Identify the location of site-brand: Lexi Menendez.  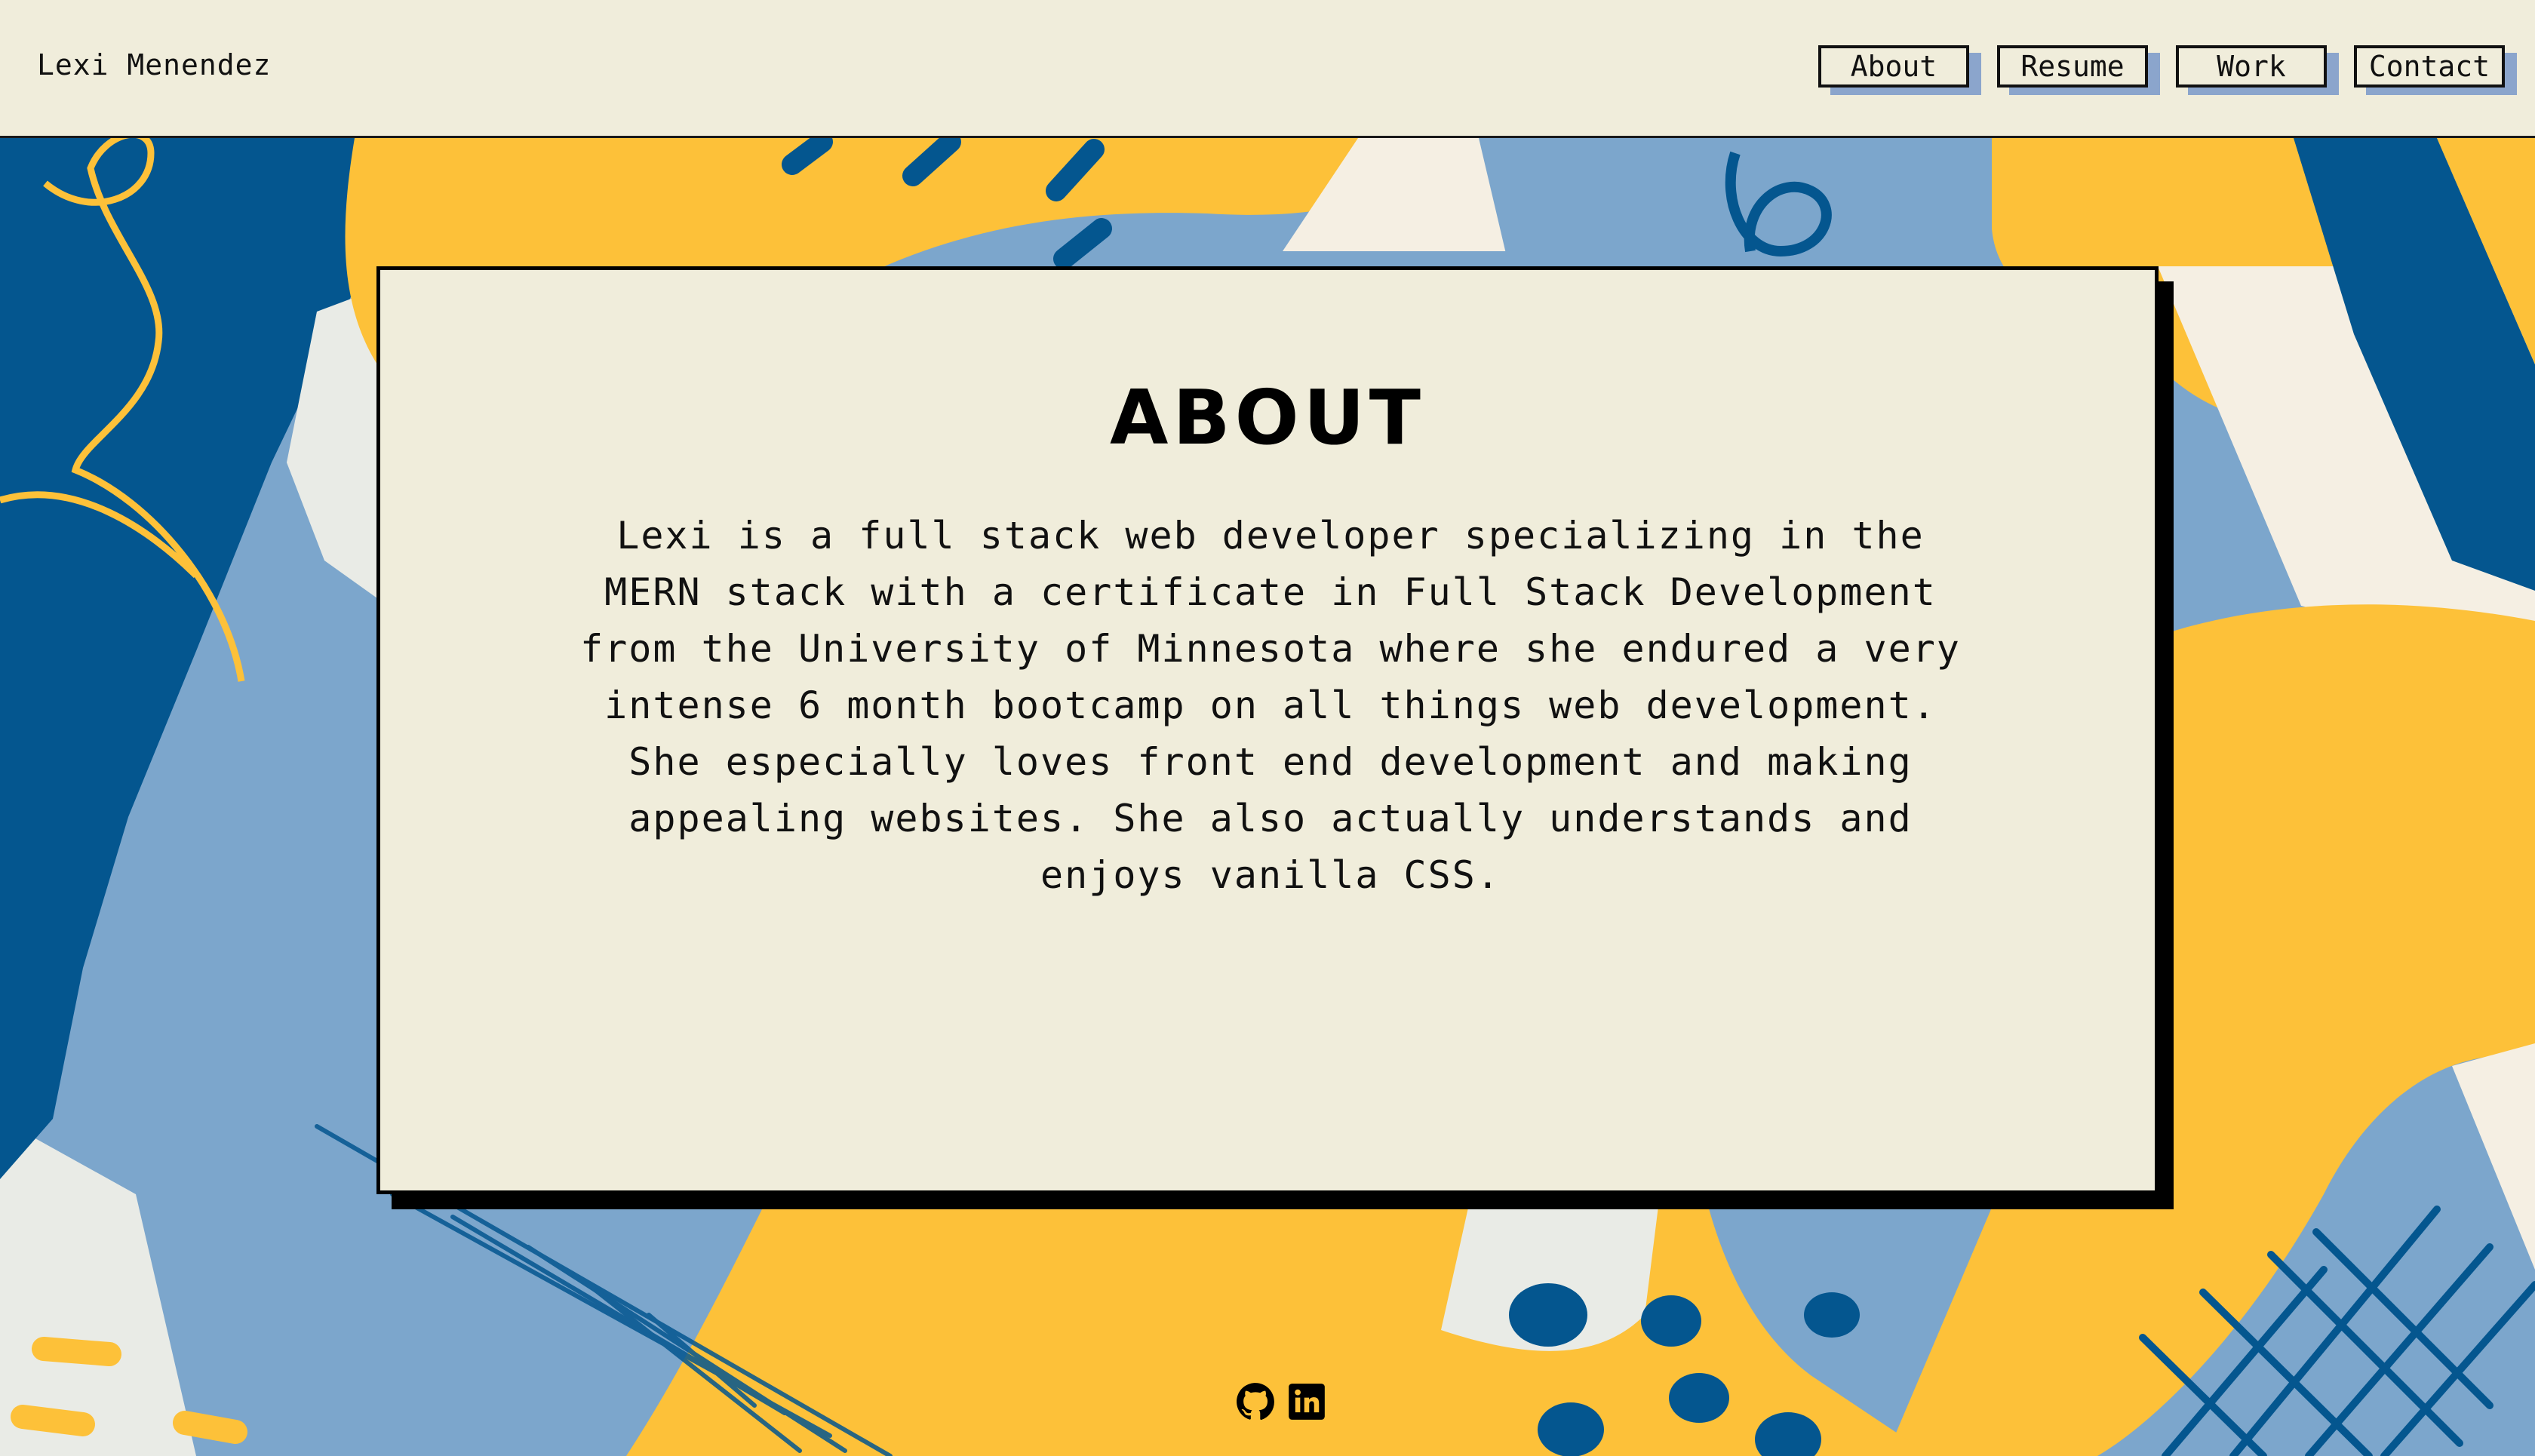
(154, 64).